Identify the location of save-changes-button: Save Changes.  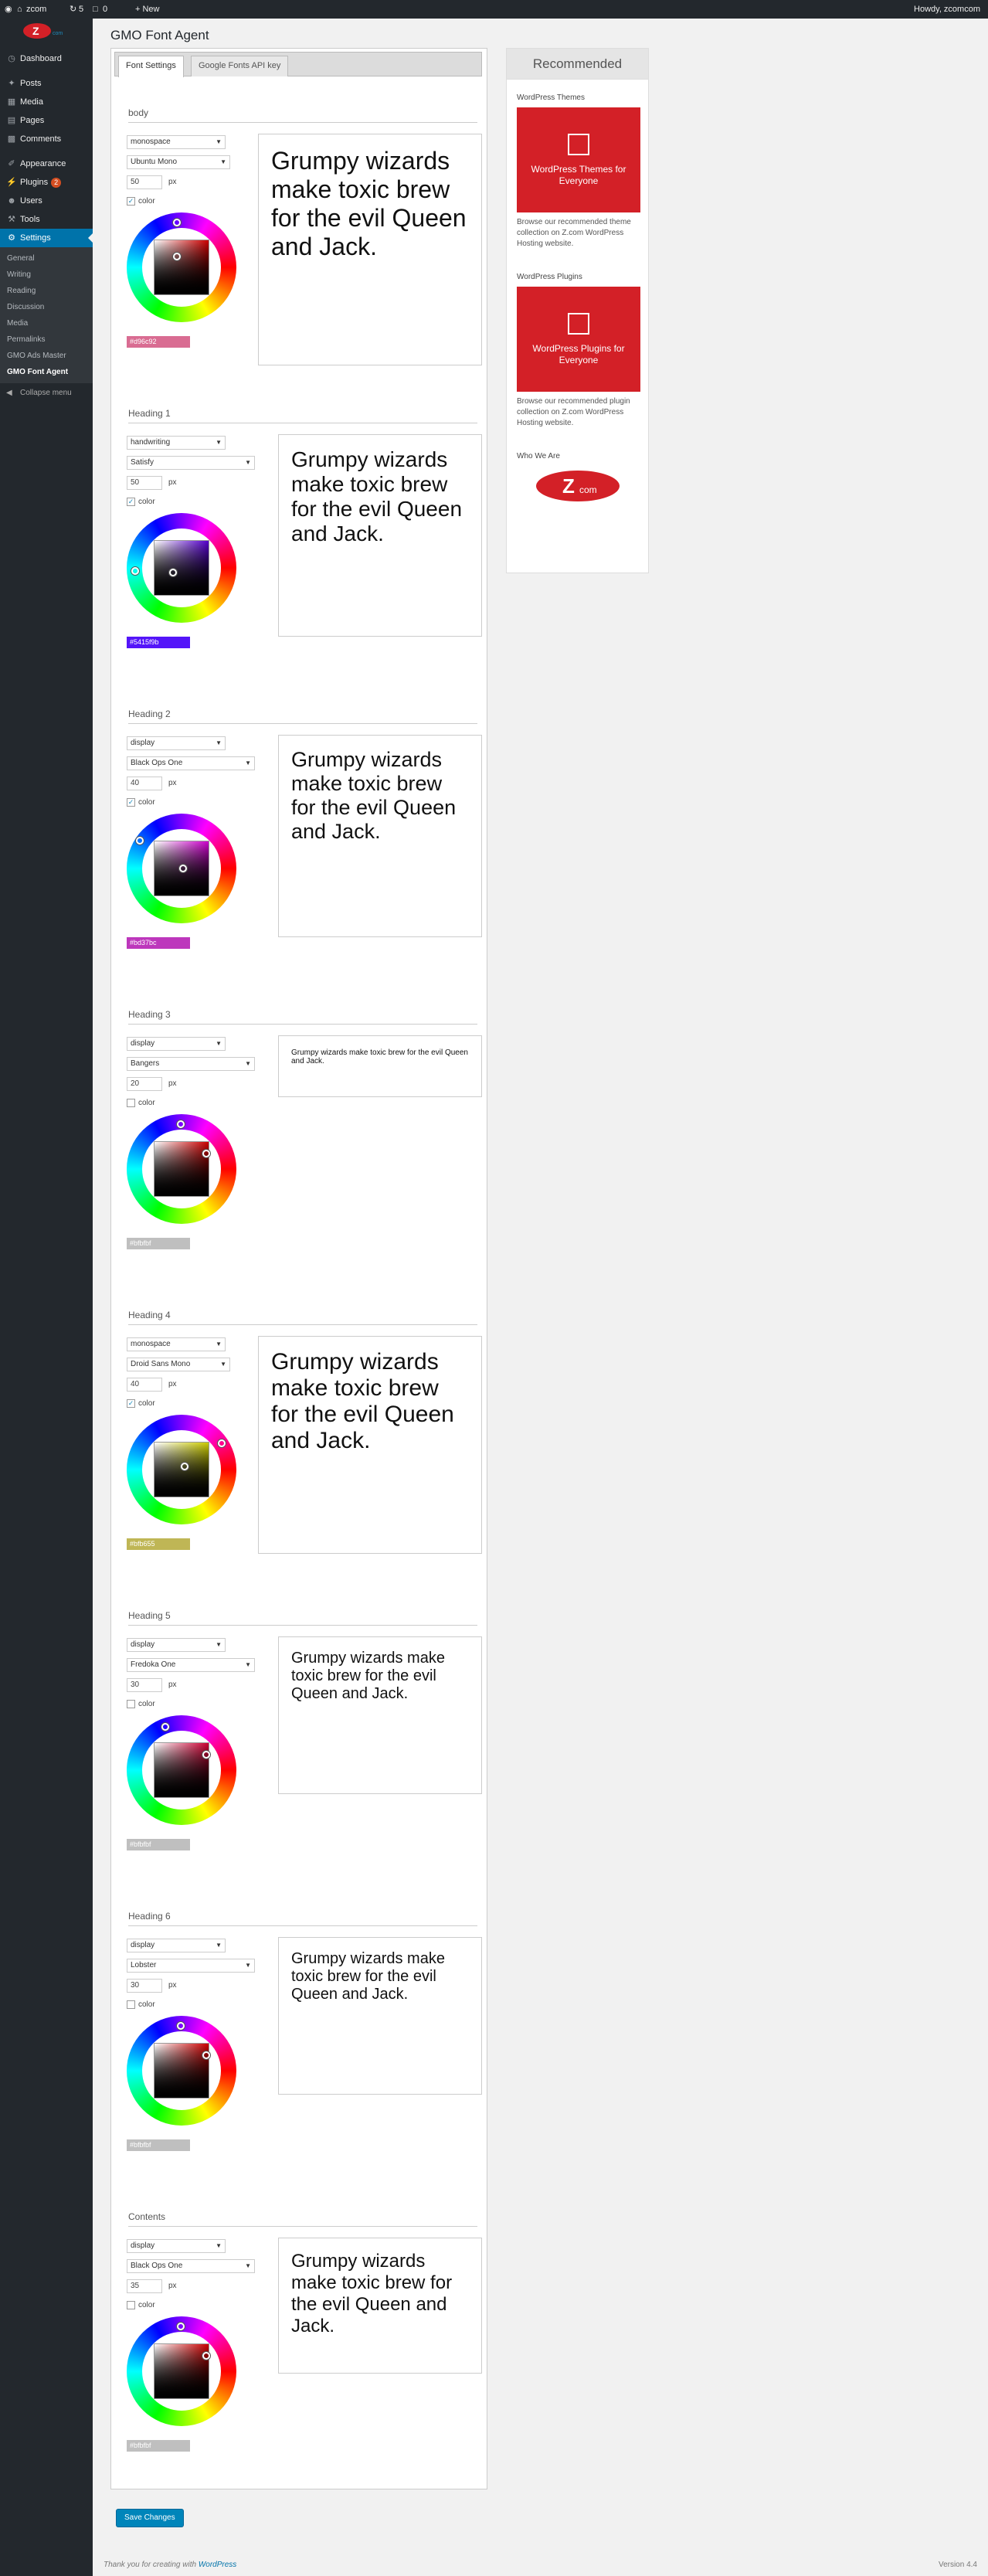
(150, 2518).